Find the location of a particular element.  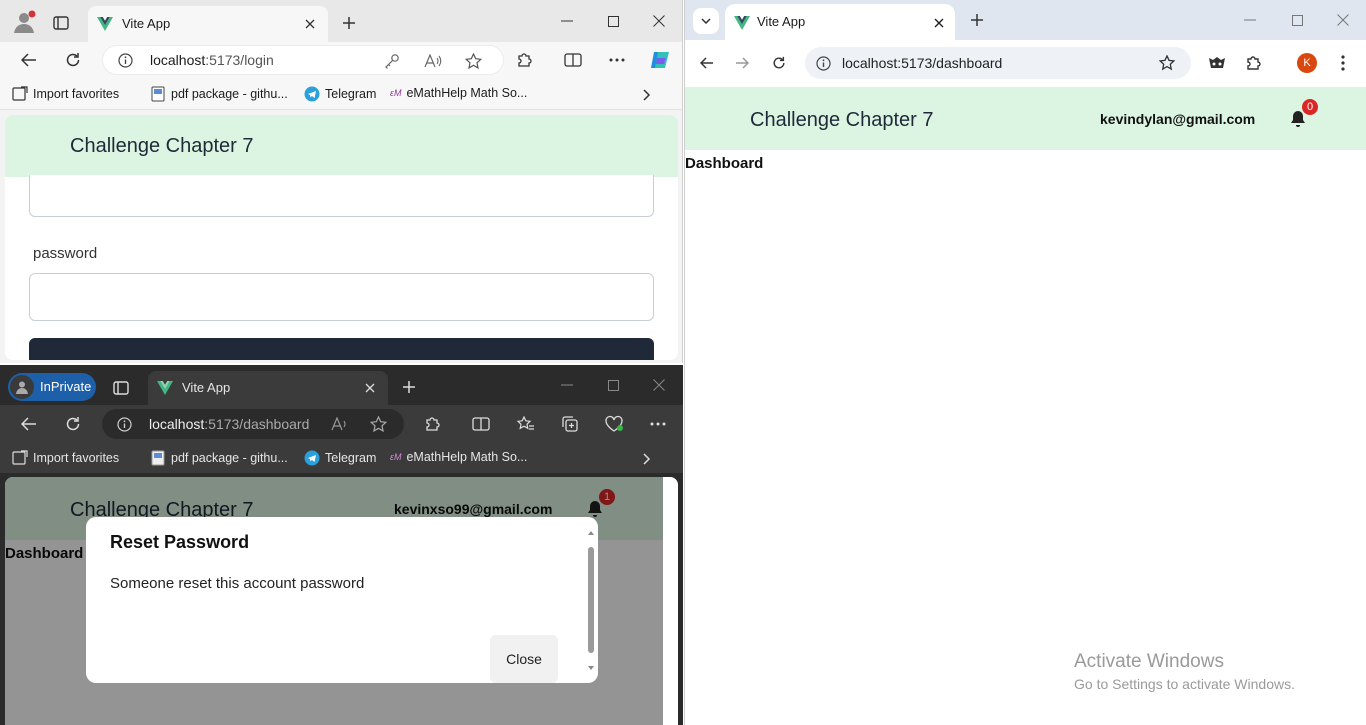

bookmark-star-icon is located at coordinates (1167, 63).